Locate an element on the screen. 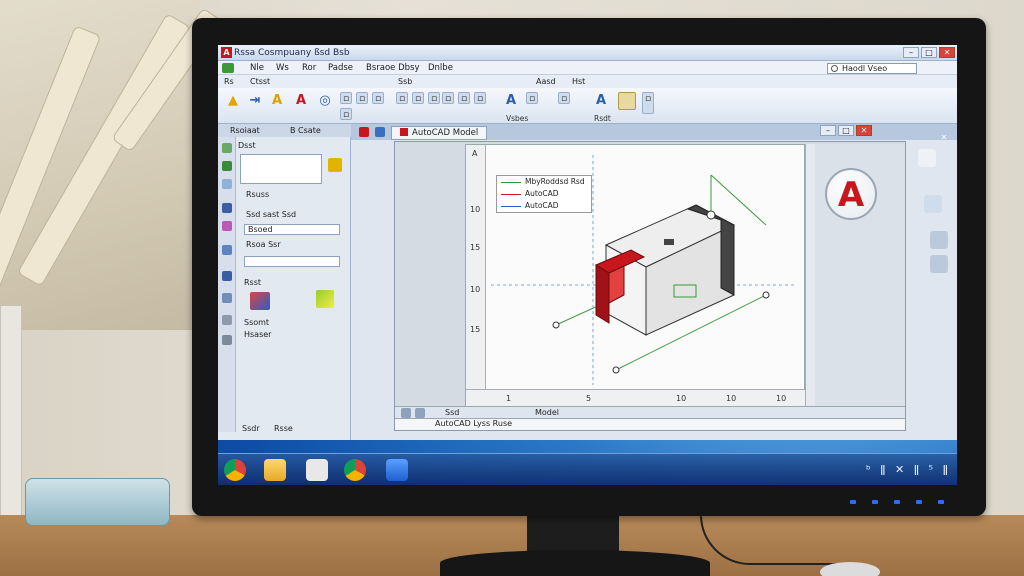 This screenshot has width=1024, height=576. ribbon-tab: Aasd is located at coordinates (546, 81).